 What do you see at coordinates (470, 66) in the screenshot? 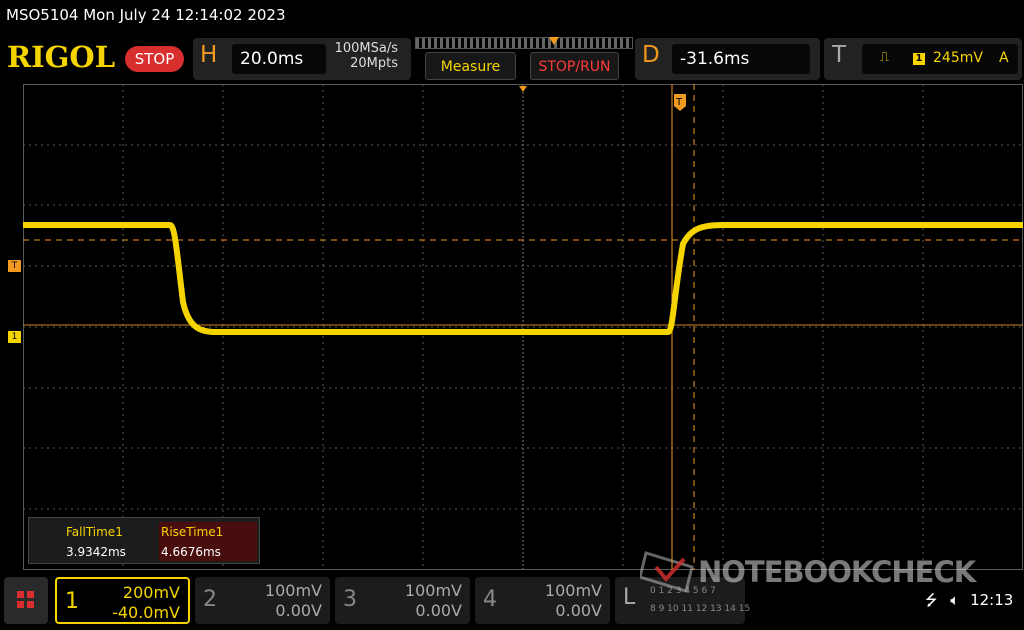
I see `measure-button: Measure` at bounding box center [470, 66].